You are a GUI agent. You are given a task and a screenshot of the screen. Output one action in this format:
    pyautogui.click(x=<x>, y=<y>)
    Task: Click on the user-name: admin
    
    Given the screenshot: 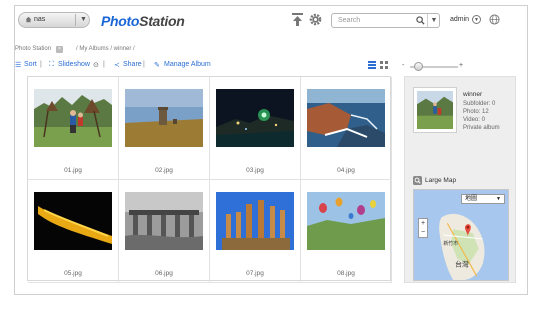 What is the action you would take?
    pyautogui.click(x=459, y=19)
    